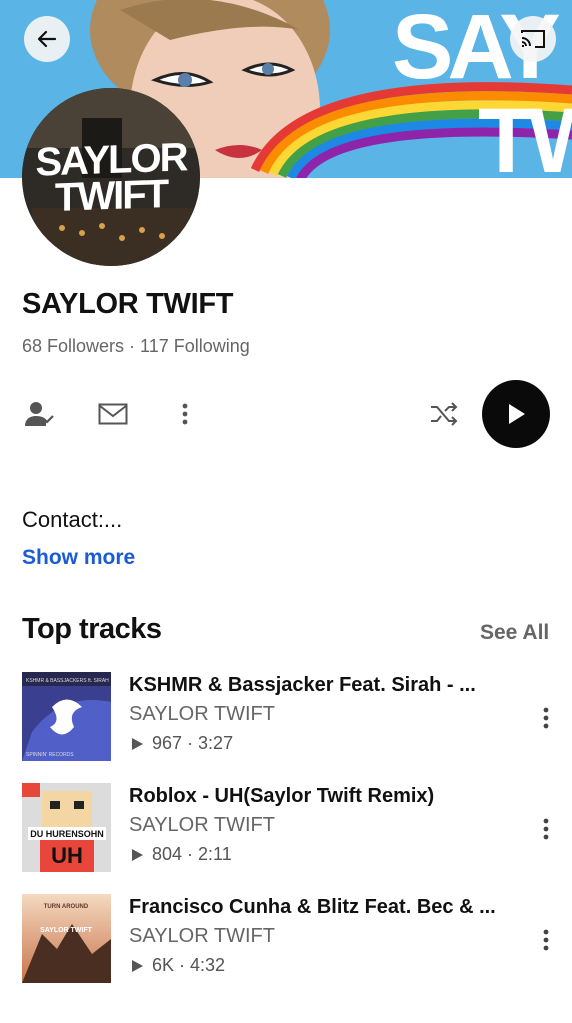 This screenshot has width=572, height=1023. I want to click on track-stats: 6K · 4:32, so click(178, 965).